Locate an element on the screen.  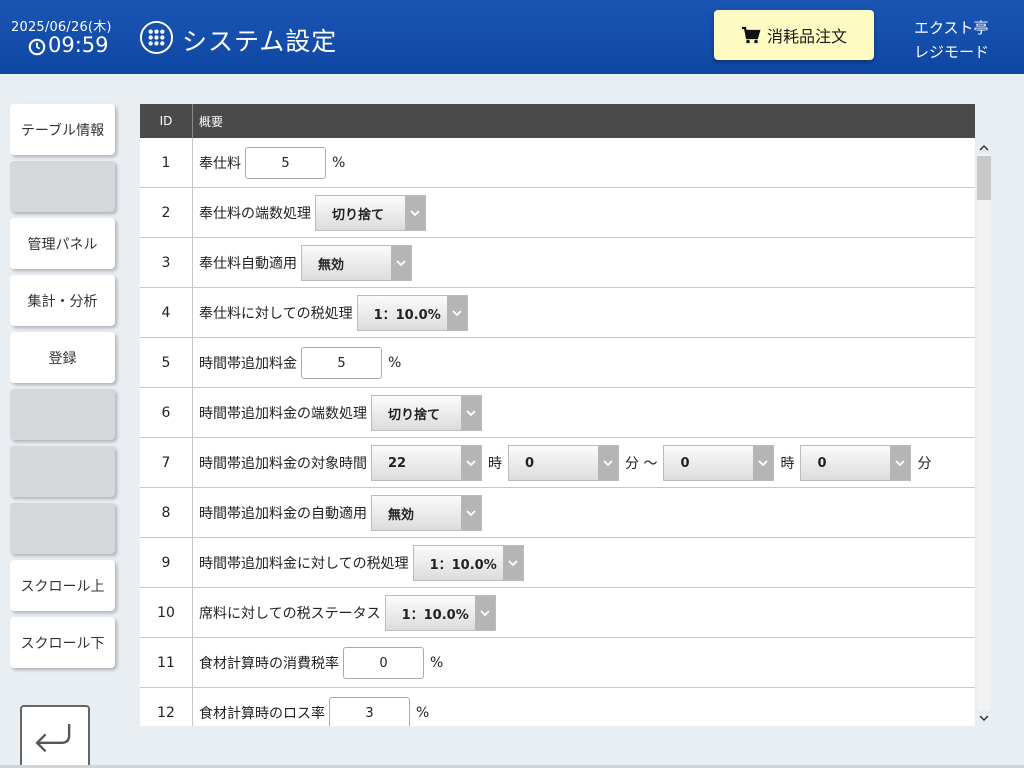
row-label: 時間帯追加料金の自動適用 is located at coordinates (283, 514).